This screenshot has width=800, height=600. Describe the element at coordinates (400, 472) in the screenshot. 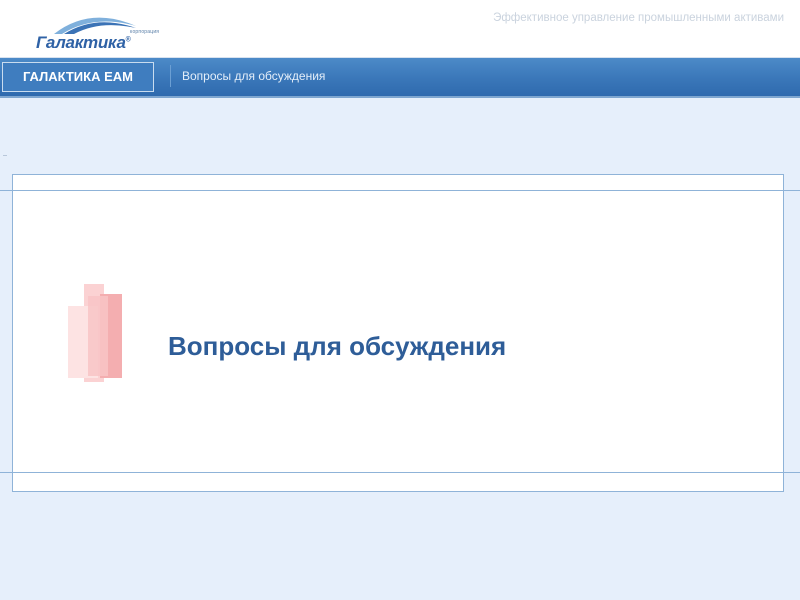

I see `divider-line-bottom-overlay` at that location.